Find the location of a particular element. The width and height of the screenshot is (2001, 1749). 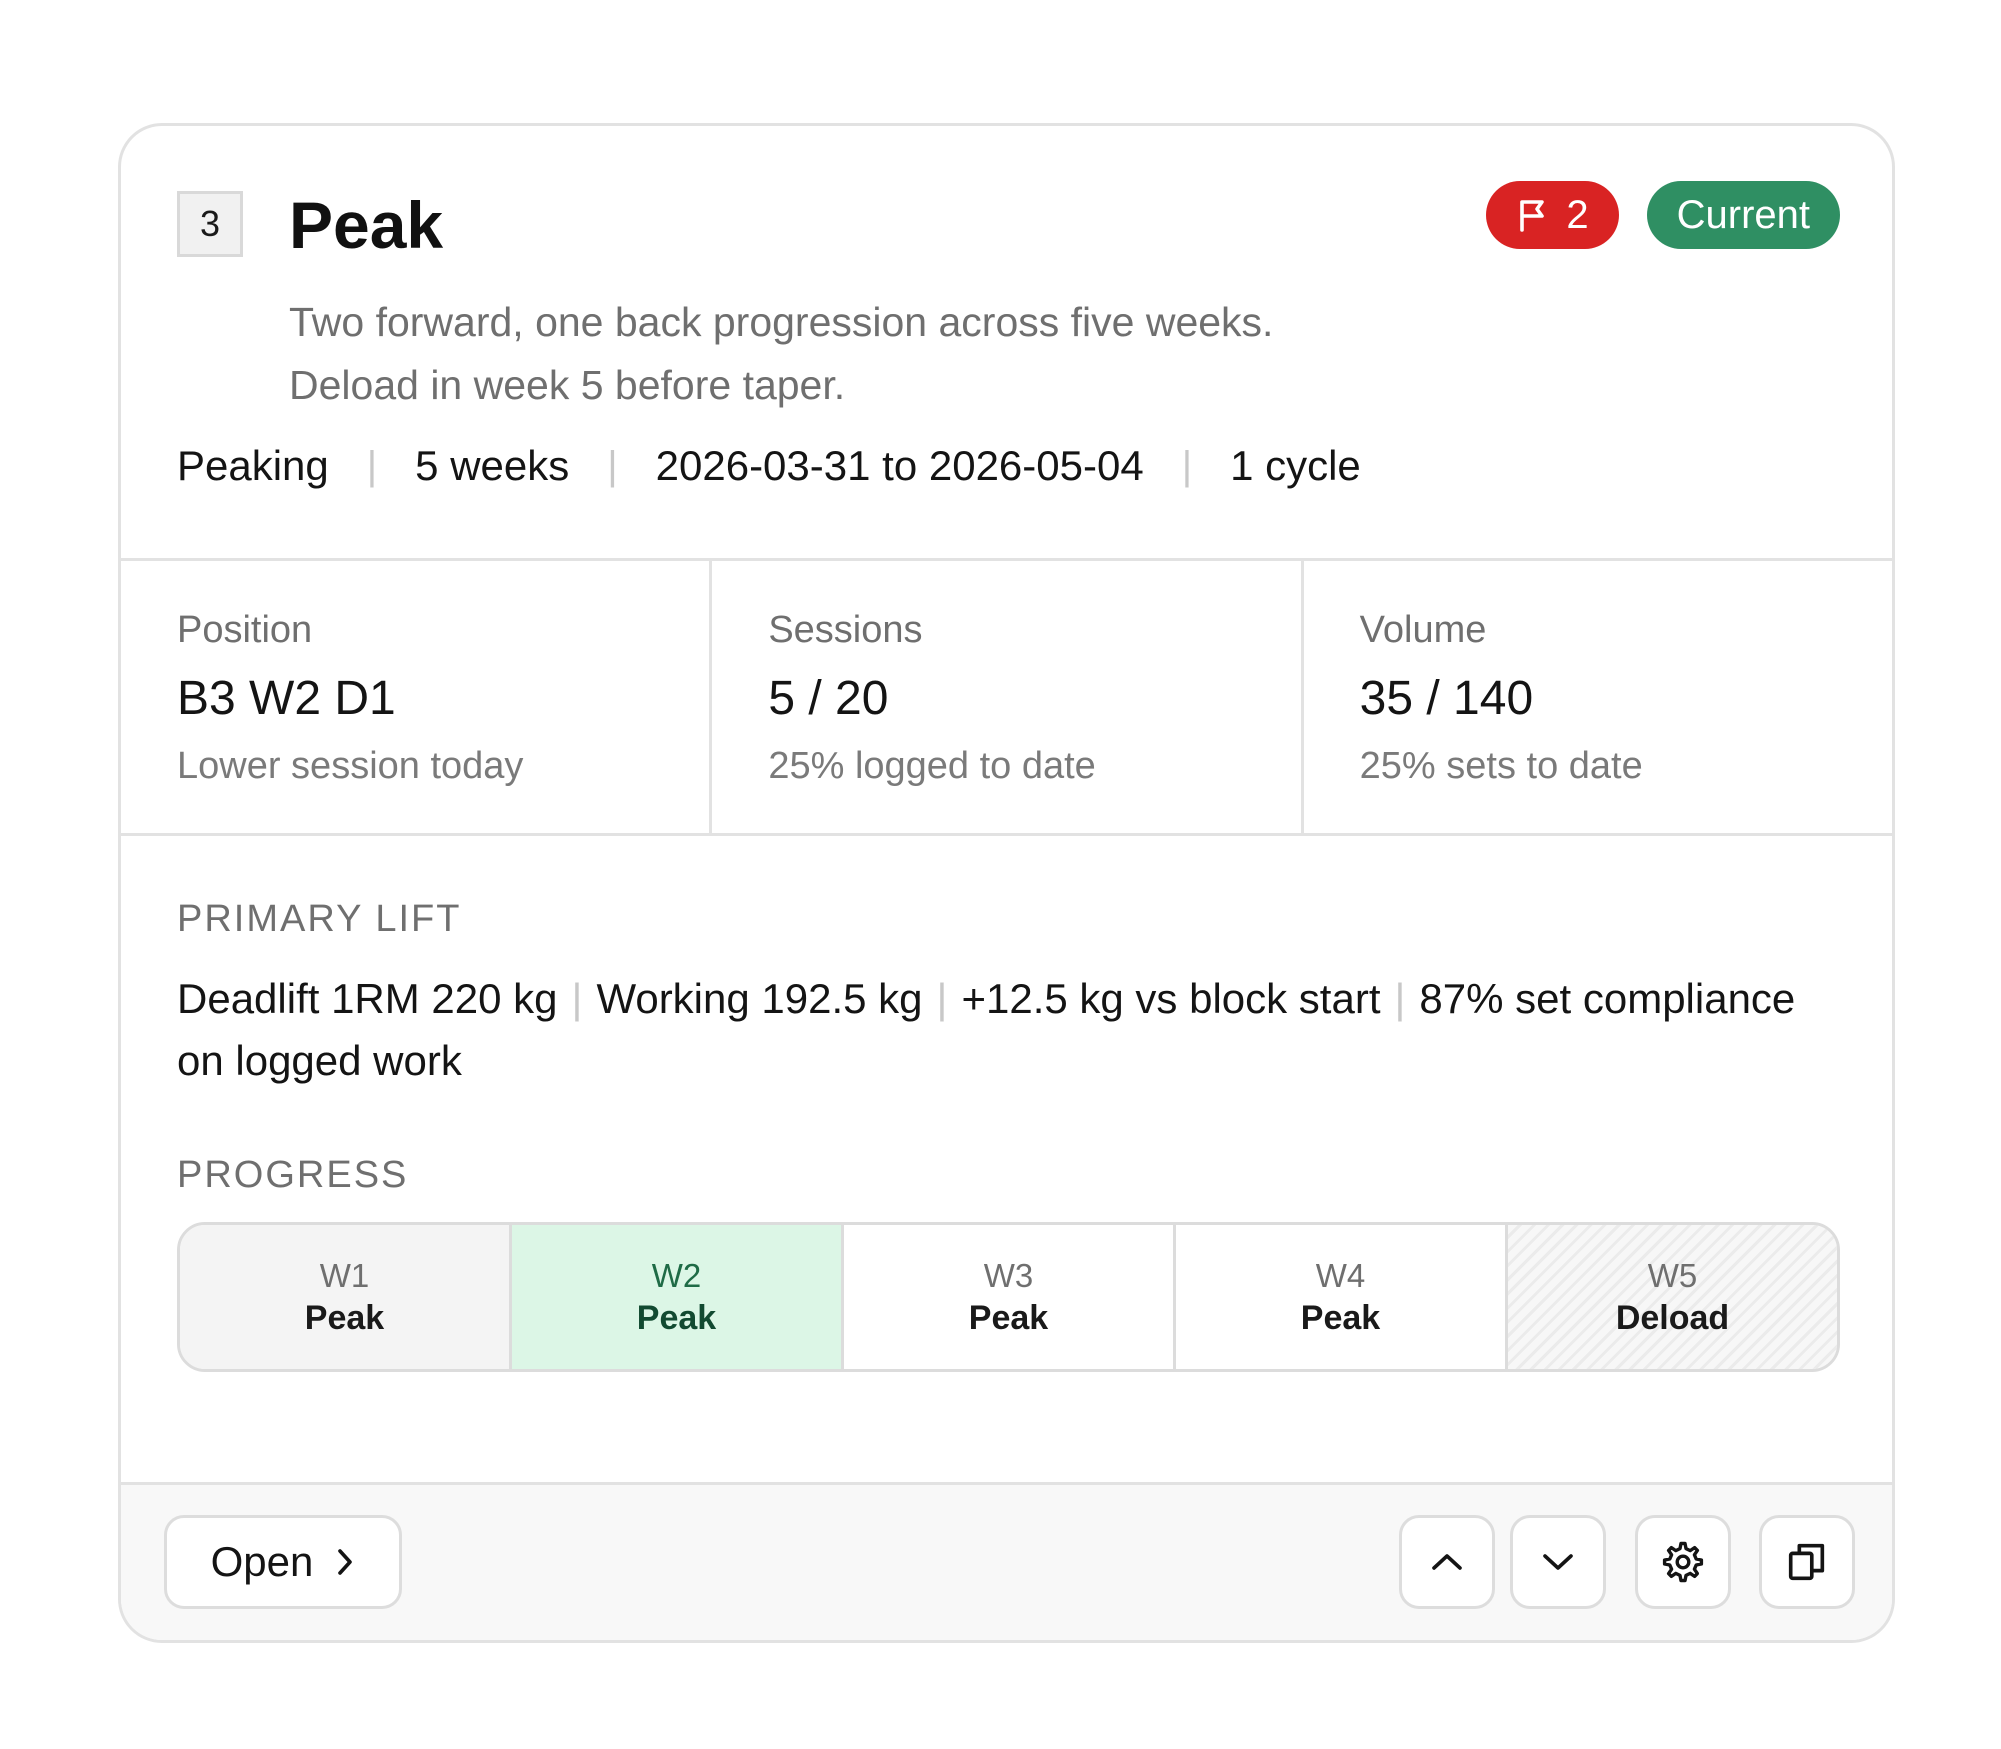

week-cell-w3: W3 Peak is located at coordinates (1010, 1297).